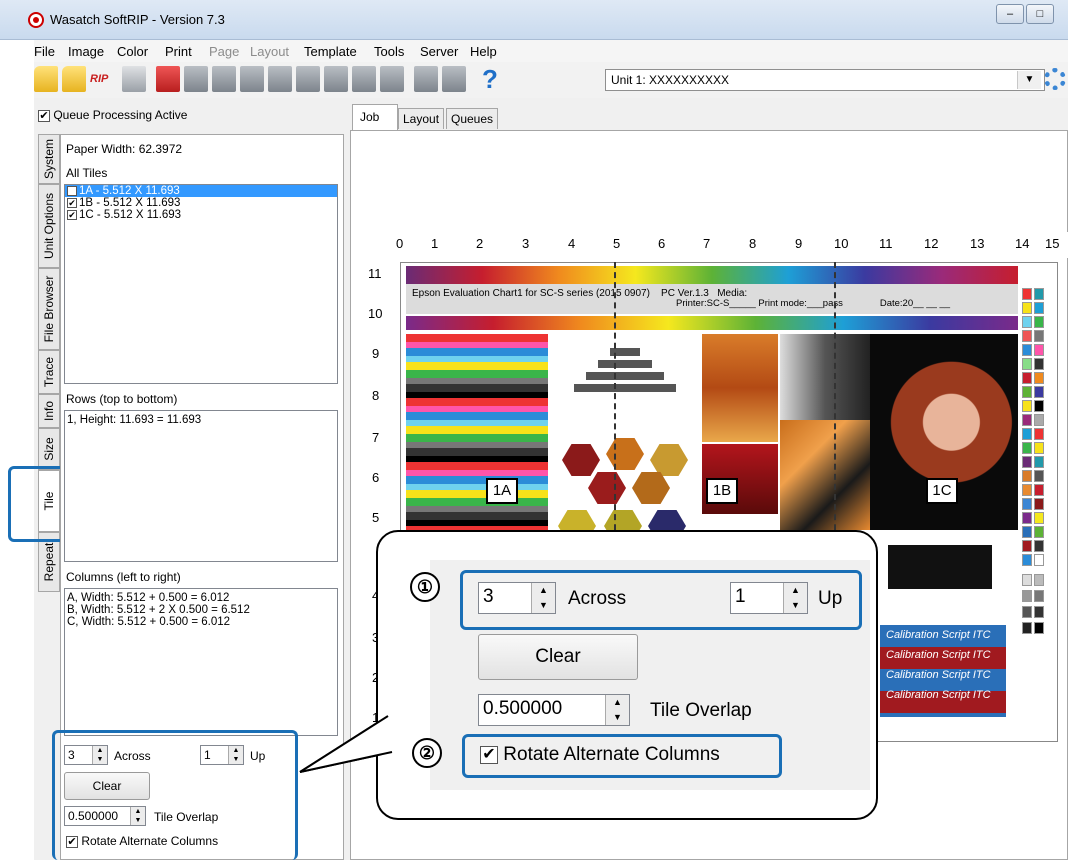 The image size is (1068, 860). Describe the element at coordinates (123, 577) in the screenshot. I see `columns-label: Columns (left to right)` at that location.